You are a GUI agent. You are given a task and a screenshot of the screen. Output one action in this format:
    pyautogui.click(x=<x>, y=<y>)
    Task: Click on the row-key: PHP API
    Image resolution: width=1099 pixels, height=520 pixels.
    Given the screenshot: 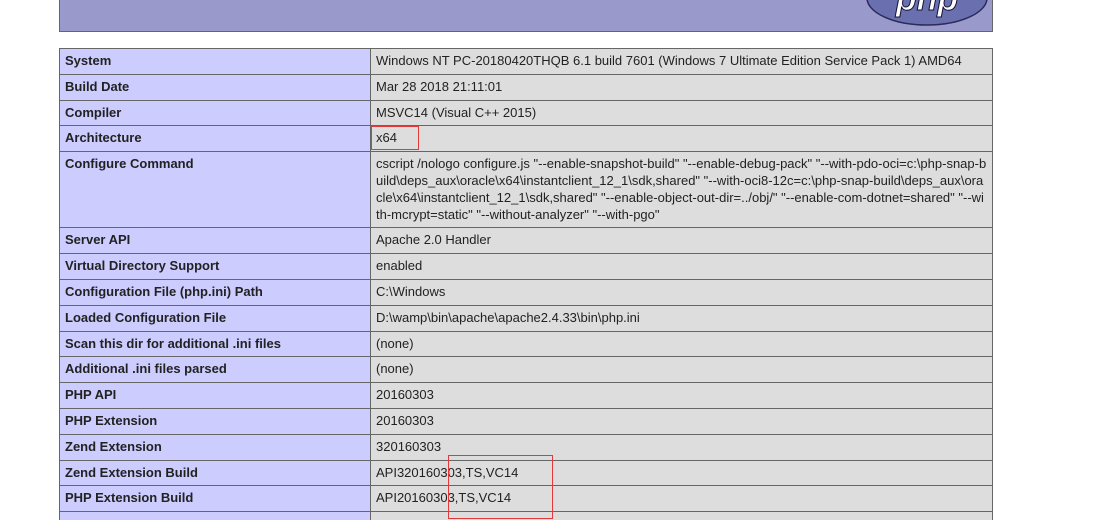 What is the action you would take?
    pyautogui.click(x=215, y=395)
    